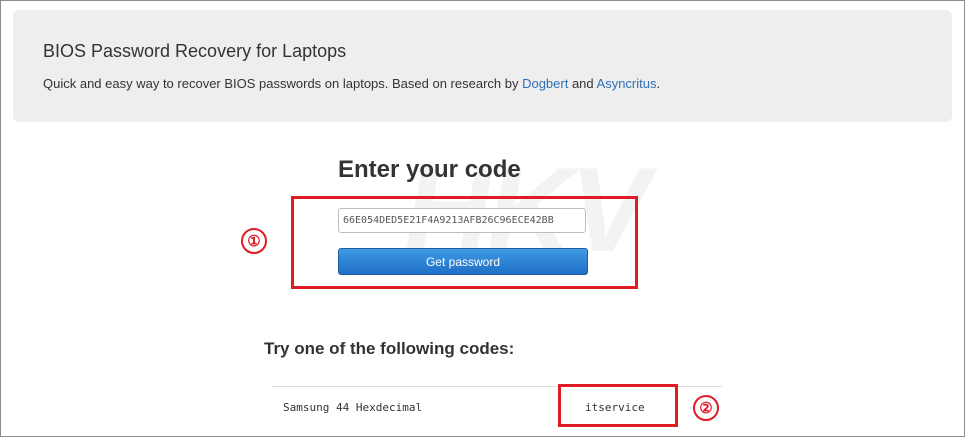 Image resolution: width=965 pixels, height=437 pixels. I want to click on description-mid: and, so click(582, 83).